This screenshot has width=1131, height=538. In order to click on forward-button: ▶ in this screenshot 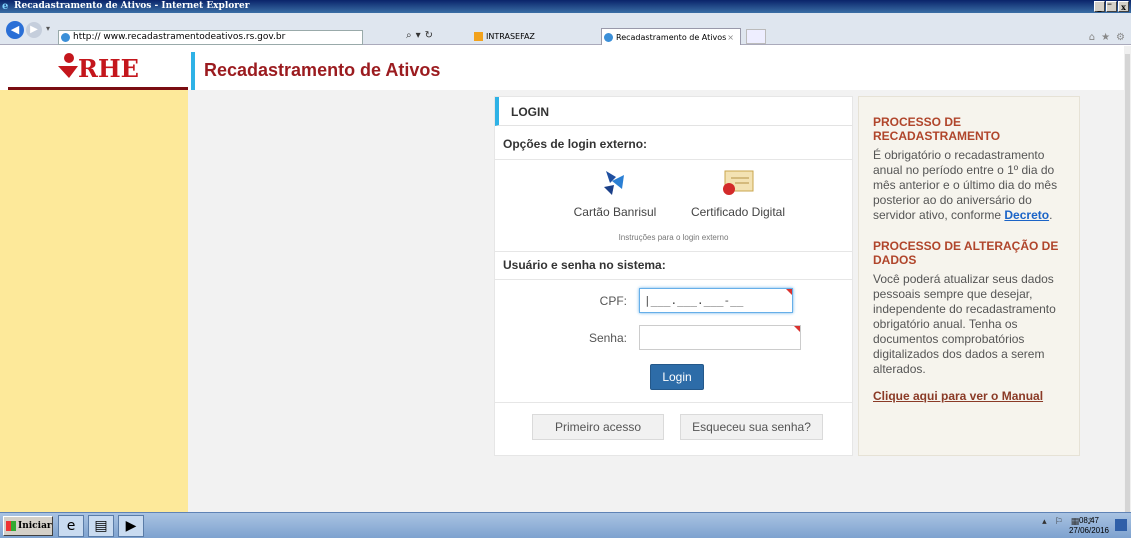, I will do `click(34, 30)`.